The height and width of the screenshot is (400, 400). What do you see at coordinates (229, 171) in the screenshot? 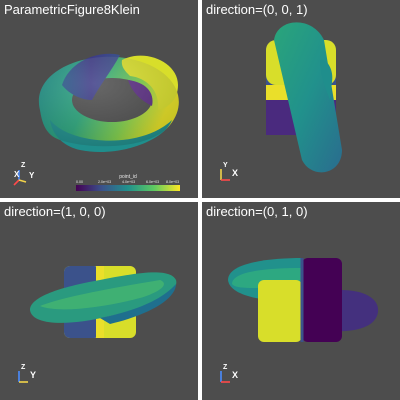
I see `orientation-axes: Y X` at bounding box center [229, 171].